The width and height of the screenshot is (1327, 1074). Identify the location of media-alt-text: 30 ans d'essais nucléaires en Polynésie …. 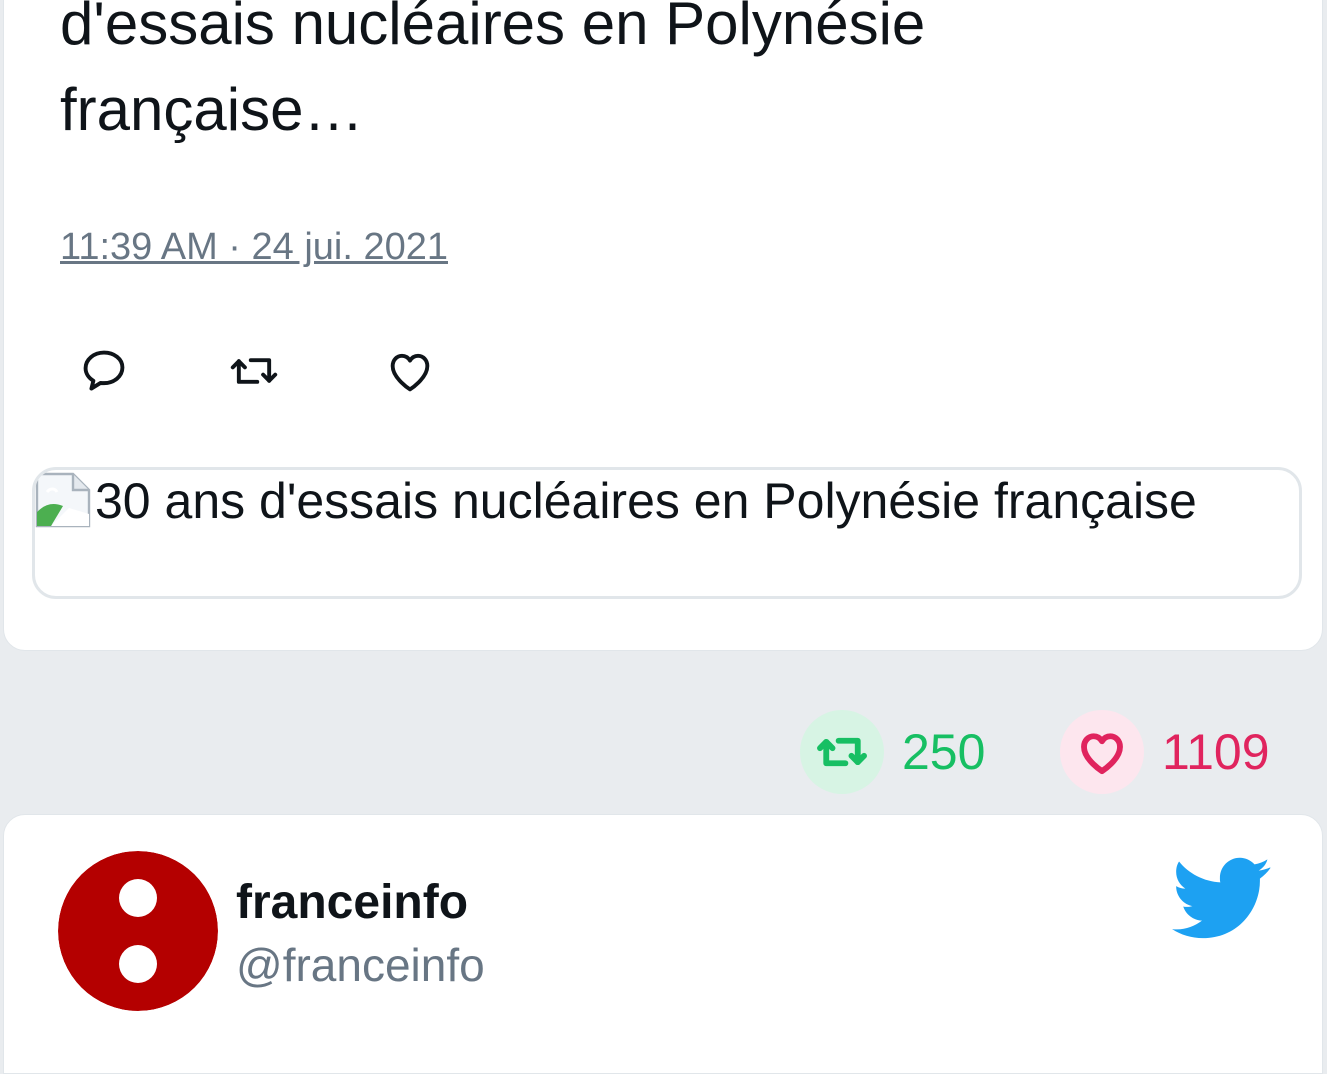
(646, 501).